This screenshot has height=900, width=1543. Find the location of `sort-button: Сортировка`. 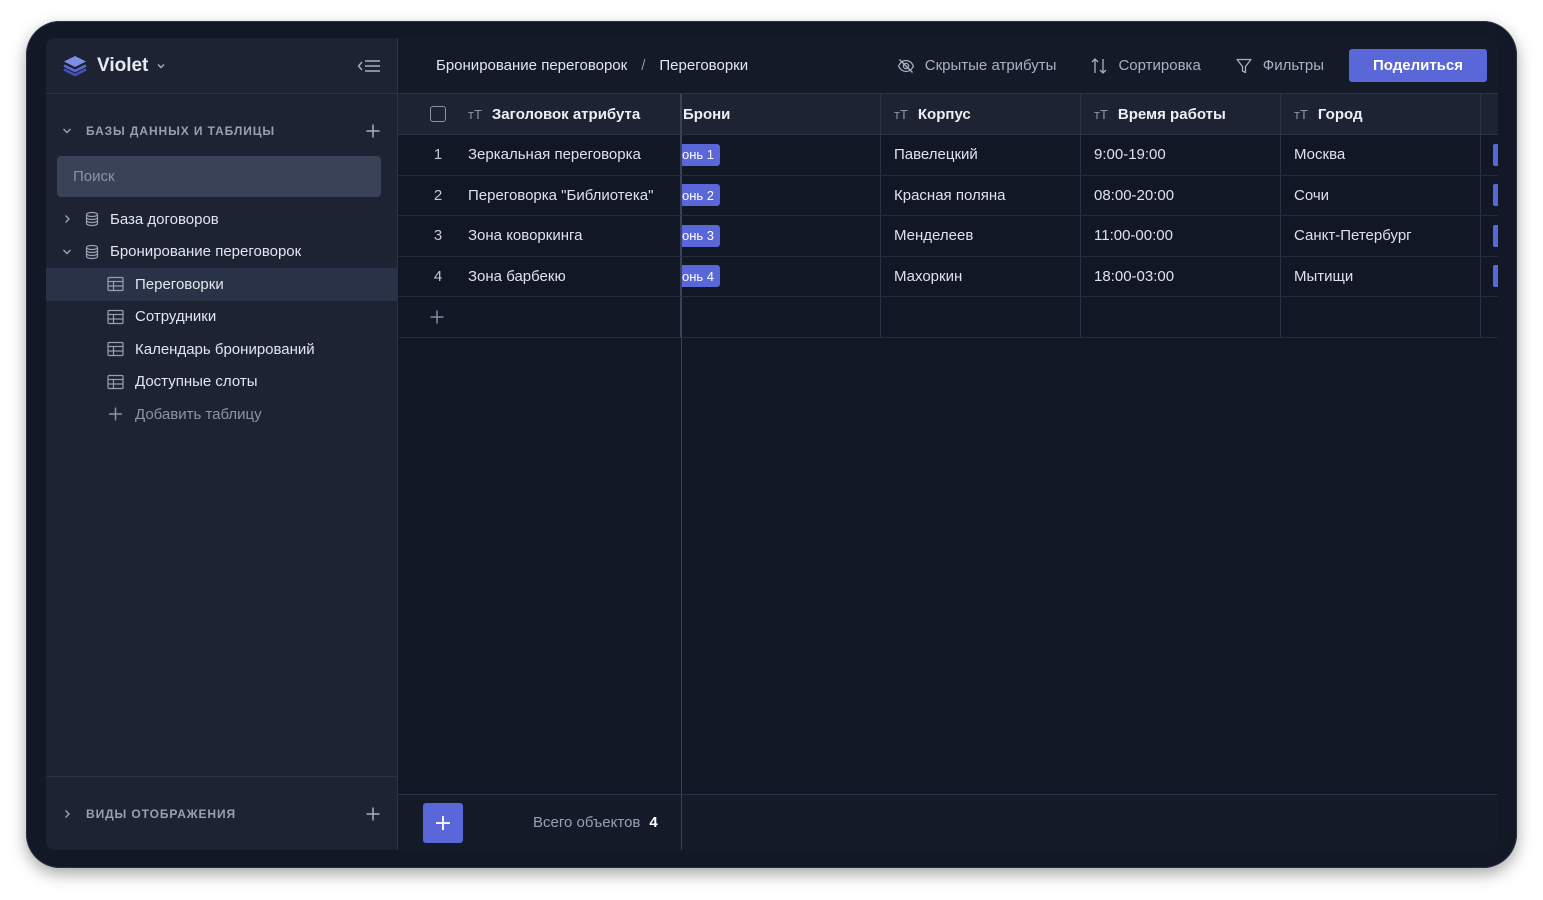

sort-button: Сортировка is located at coordinates (1145, 66).